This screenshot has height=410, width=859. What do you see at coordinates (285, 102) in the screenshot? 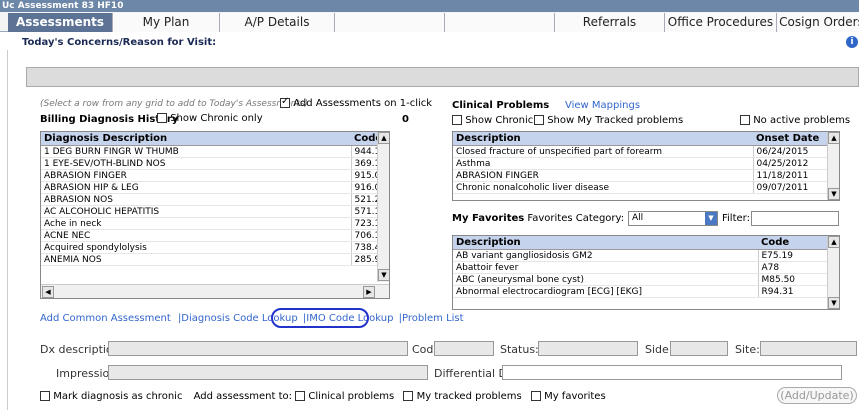
I see `add-one-click-checkbox` at bounding box center [285, 102].